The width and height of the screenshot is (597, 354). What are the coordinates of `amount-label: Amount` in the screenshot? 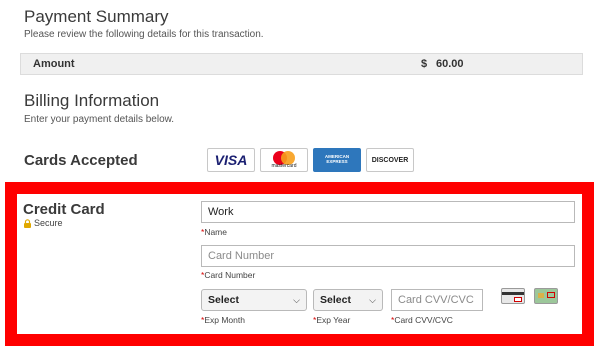 It's located at (54, 64).